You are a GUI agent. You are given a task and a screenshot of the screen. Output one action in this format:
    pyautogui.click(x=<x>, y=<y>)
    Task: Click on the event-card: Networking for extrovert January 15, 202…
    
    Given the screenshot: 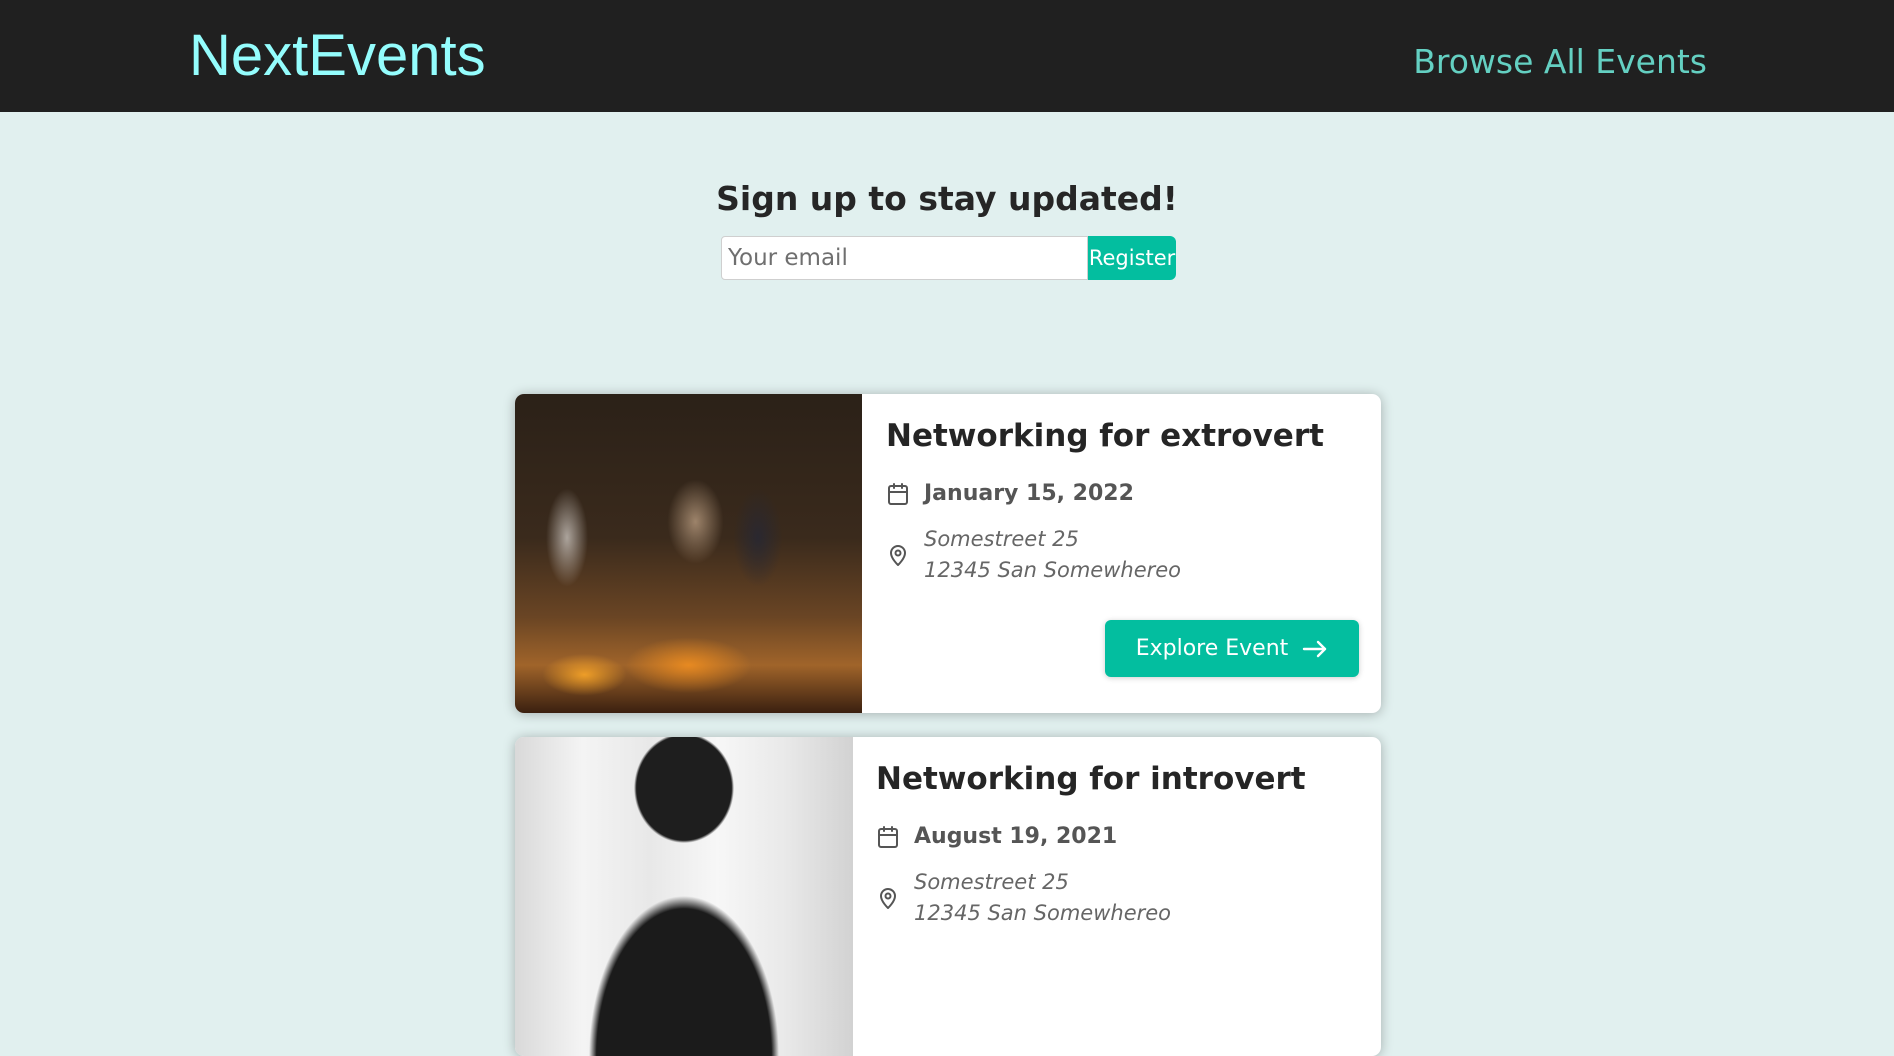 What is the action you would take?
    pyautogui.click(x=948, y=553)
    